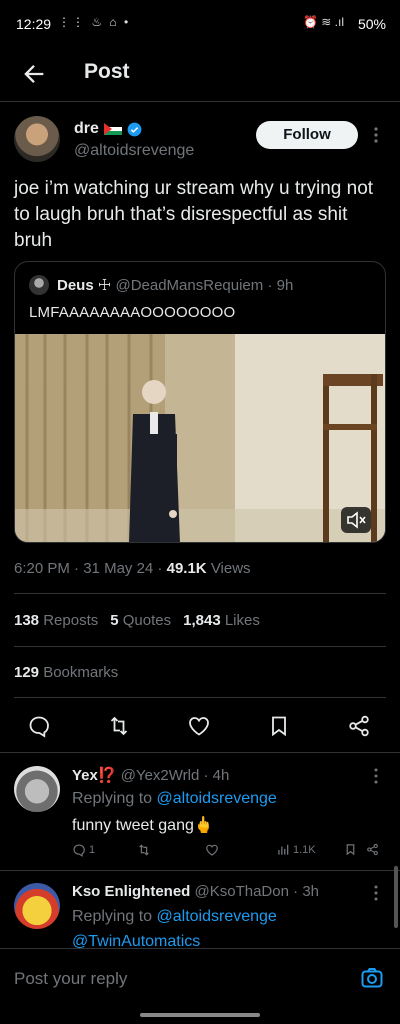  Describe the element at coordinates (396, 897) in the screenshot. I see `scrollbar-thumb` at that location.